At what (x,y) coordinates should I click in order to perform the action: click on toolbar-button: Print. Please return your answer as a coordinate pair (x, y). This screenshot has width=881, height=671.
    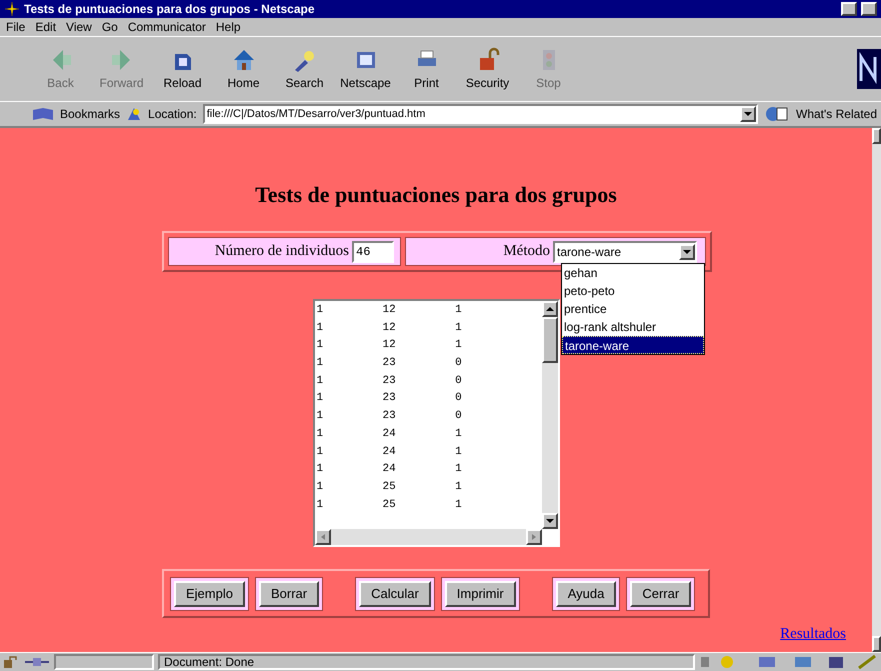
    Looking at the image, I should click on (426, 69).